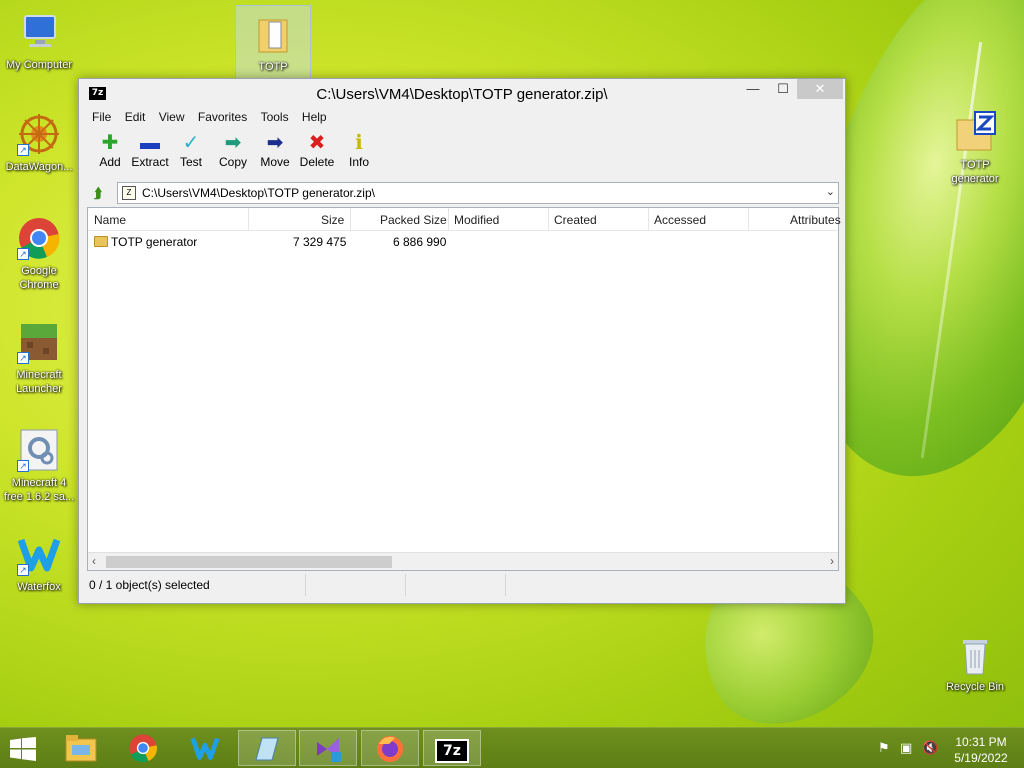 This screenshot has width=1024, height=768. Describe the element at coordinates (150, 150) in the screenshot. I see `extract-button: ▬ Extract` at that location.